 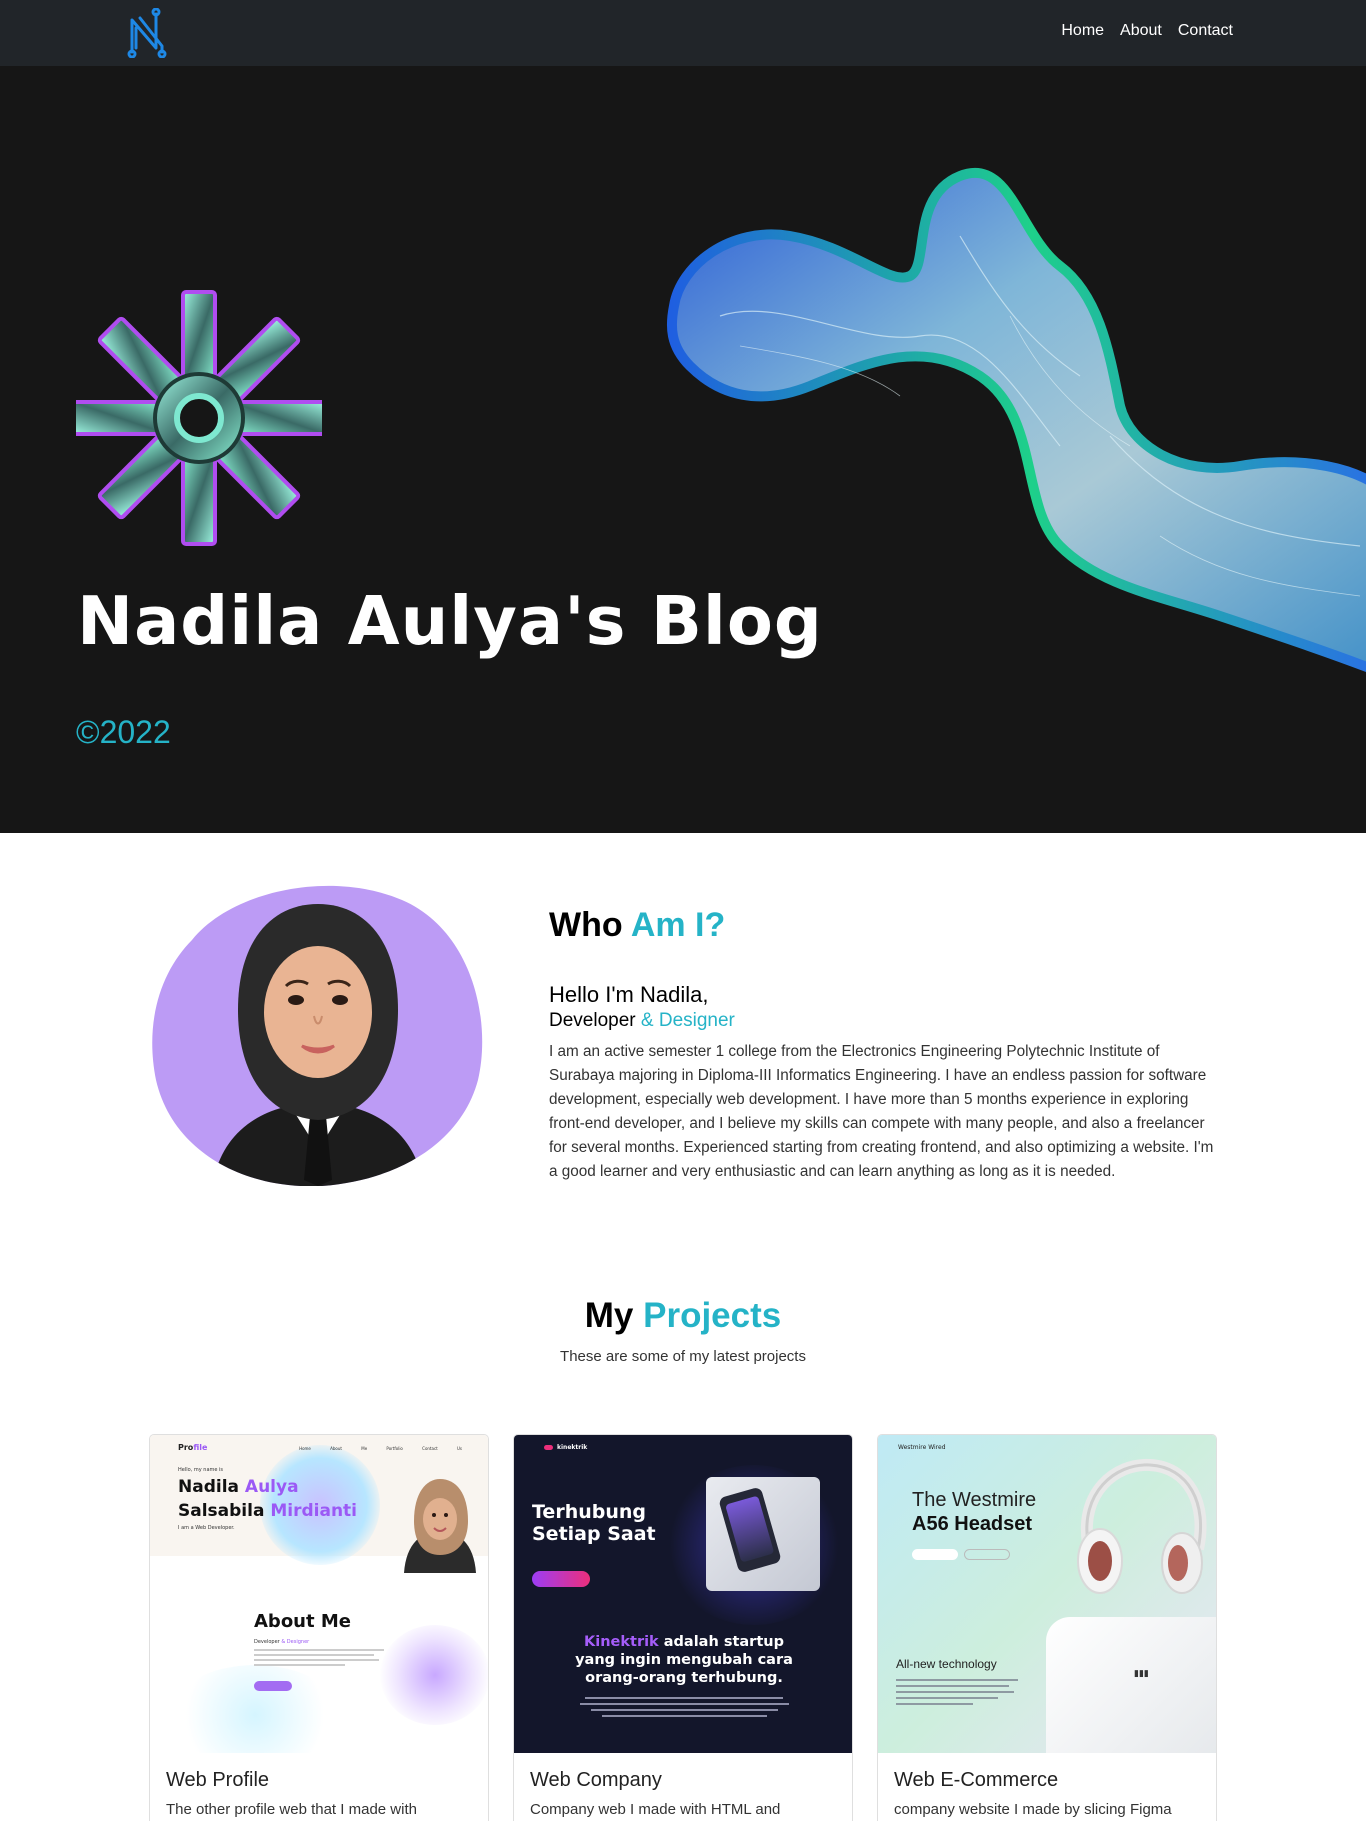 I want to click on thumbnail-name: Nadila Aulya Salsabila Mirdianti, so click(x=267, y=1499).